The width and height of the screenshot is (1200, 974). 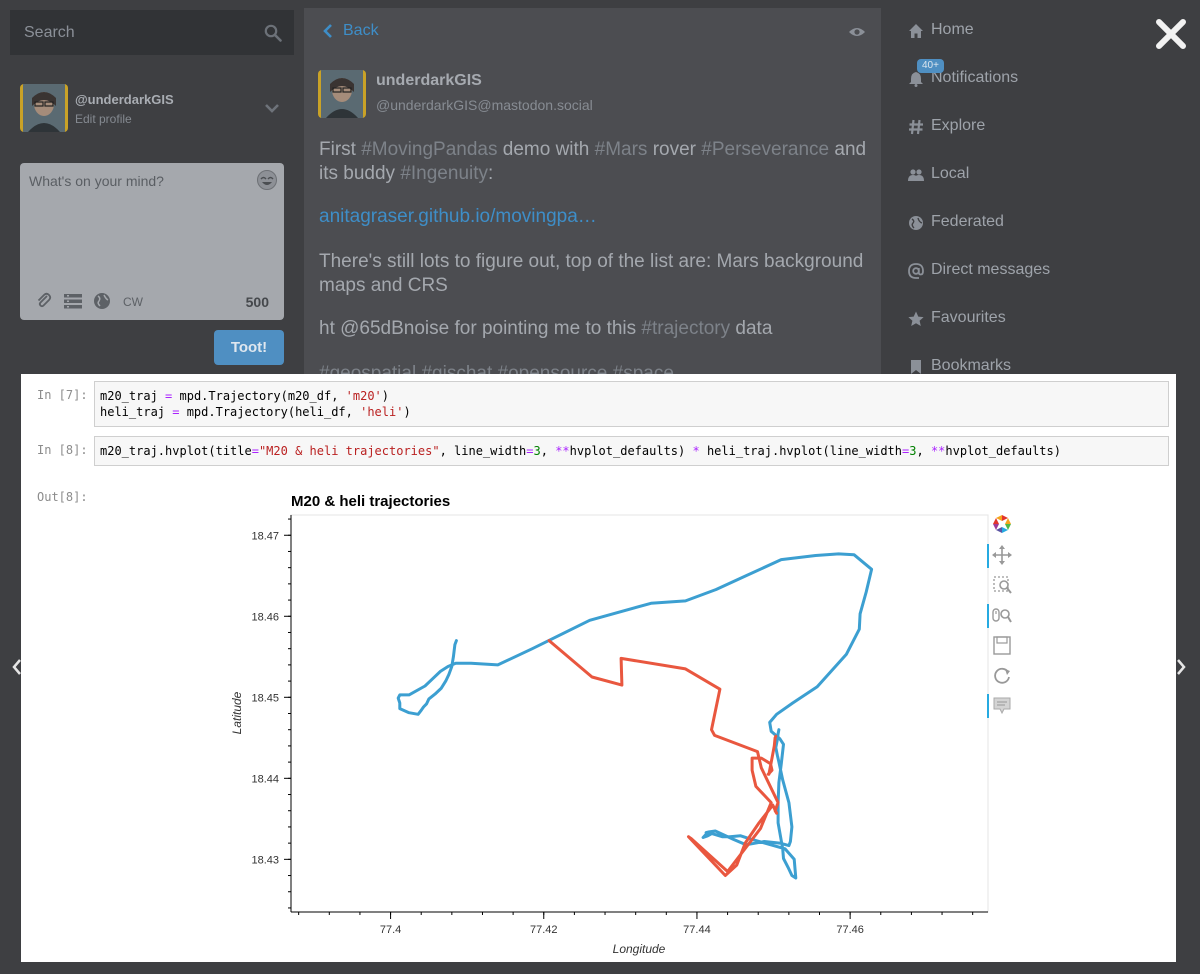 What do you see at coordinates (696, 451) in the screenshot?
I see `code-token: *` at bounding box center [696, 451].